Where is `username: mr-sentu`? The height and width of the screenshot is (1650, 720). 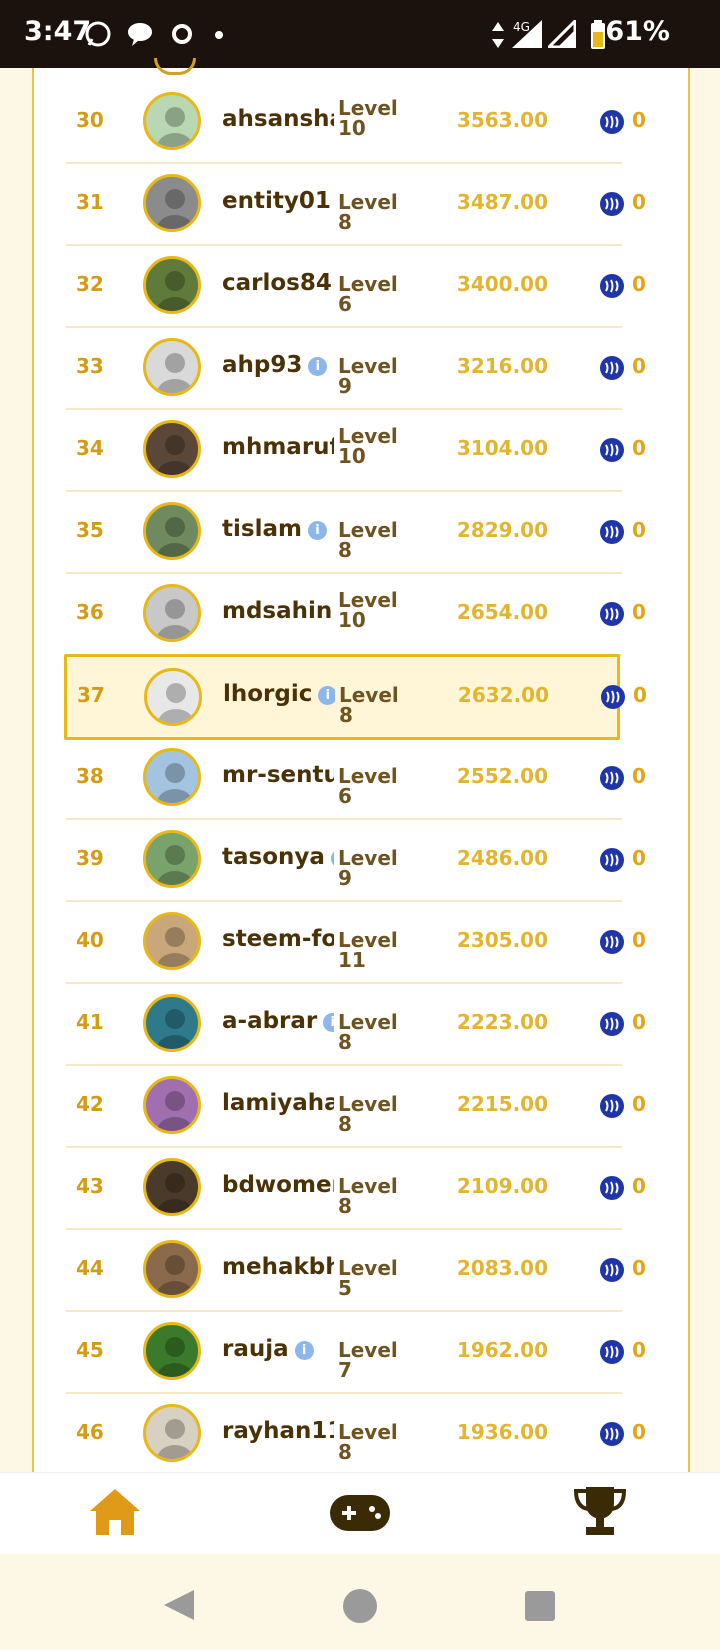
username: mr-sentu is located at coordinates (278, 778).